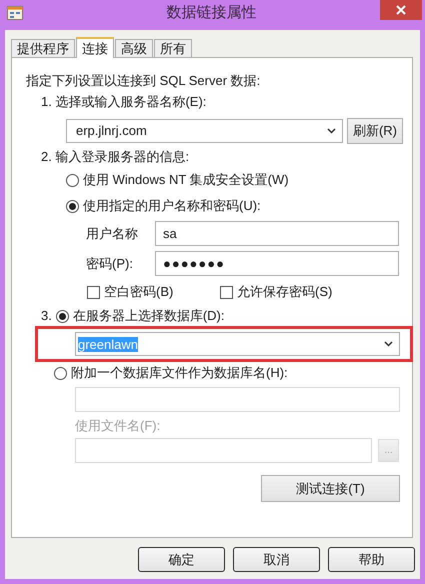 This screenshot has height=584, width=425. Describe the element at coordinates (46, 316) in the screenshot. I see `step-number: 3.` at that location.